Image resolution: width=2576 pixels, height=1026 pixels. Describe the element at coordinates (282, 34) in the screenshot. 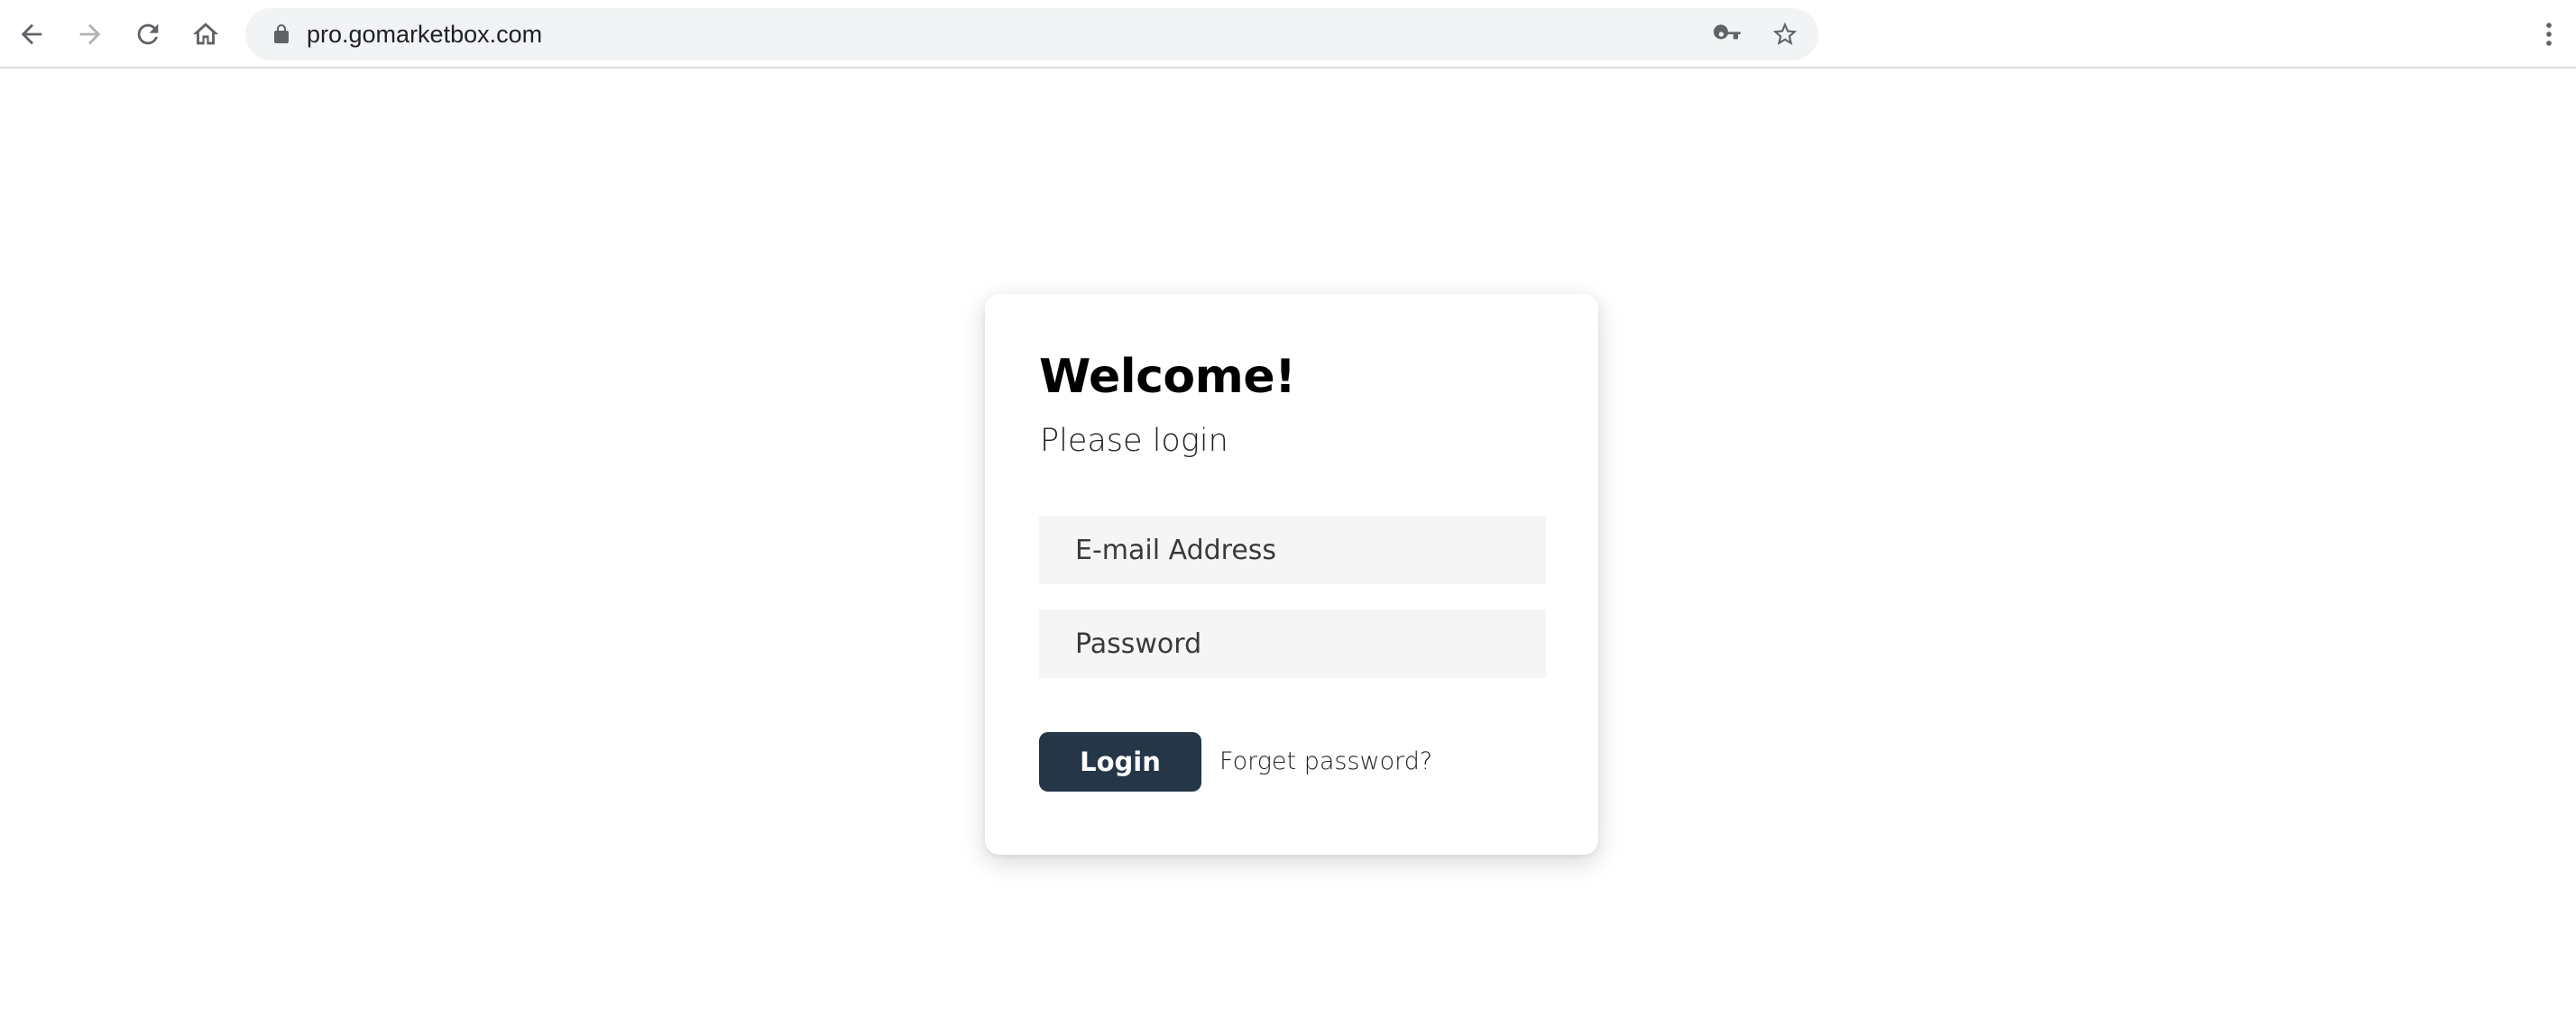

I see `lock-icon` at that location.